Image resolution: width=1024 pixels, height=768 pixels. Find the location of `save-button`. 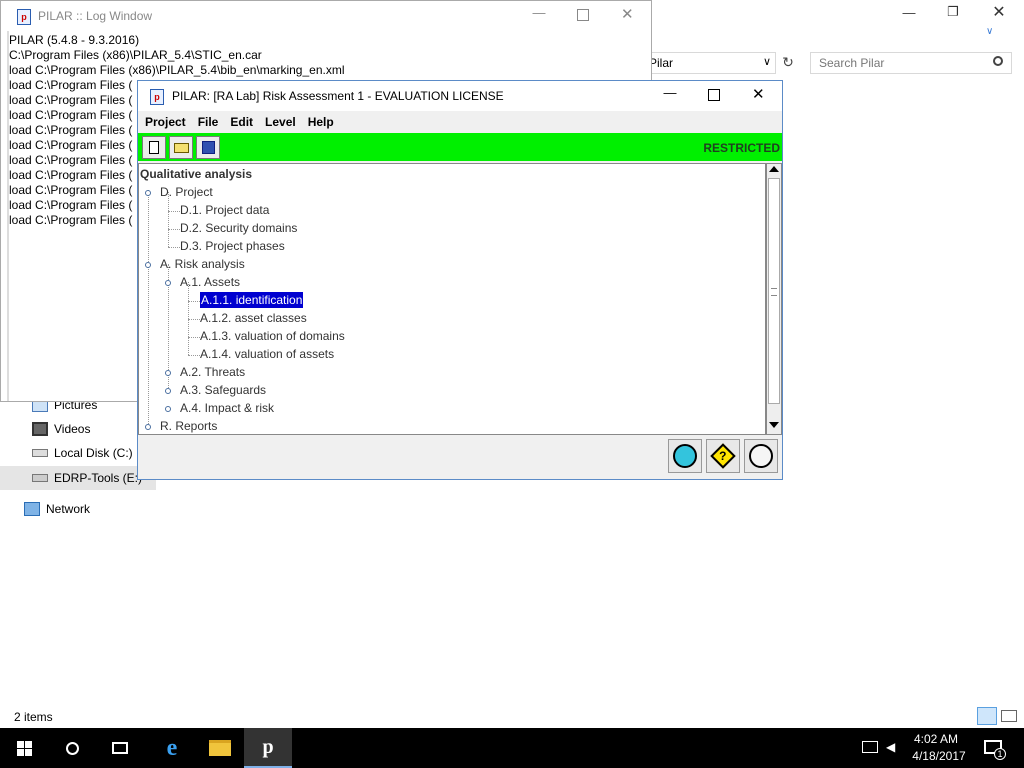

save-button is located at coordinates (208, 147).